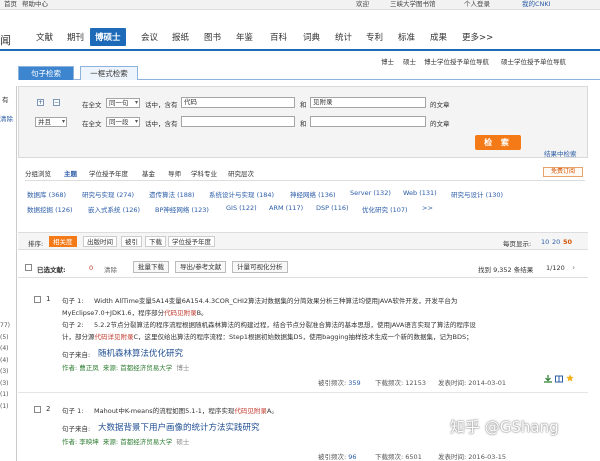 This screenshot has width=600, height=461. I want to click on group-tag-row2-4: ARM (117), so click(286, 208).